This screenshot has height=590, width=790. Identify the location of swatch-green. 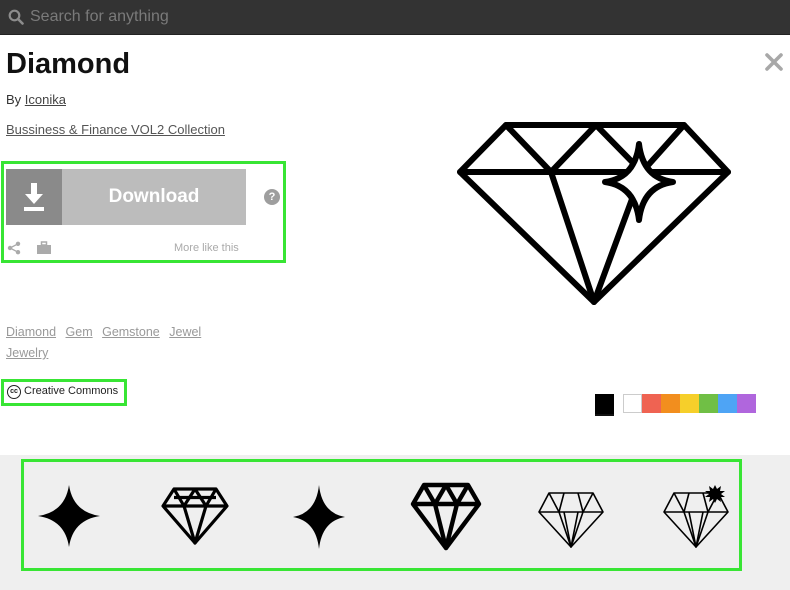
(708, 403).